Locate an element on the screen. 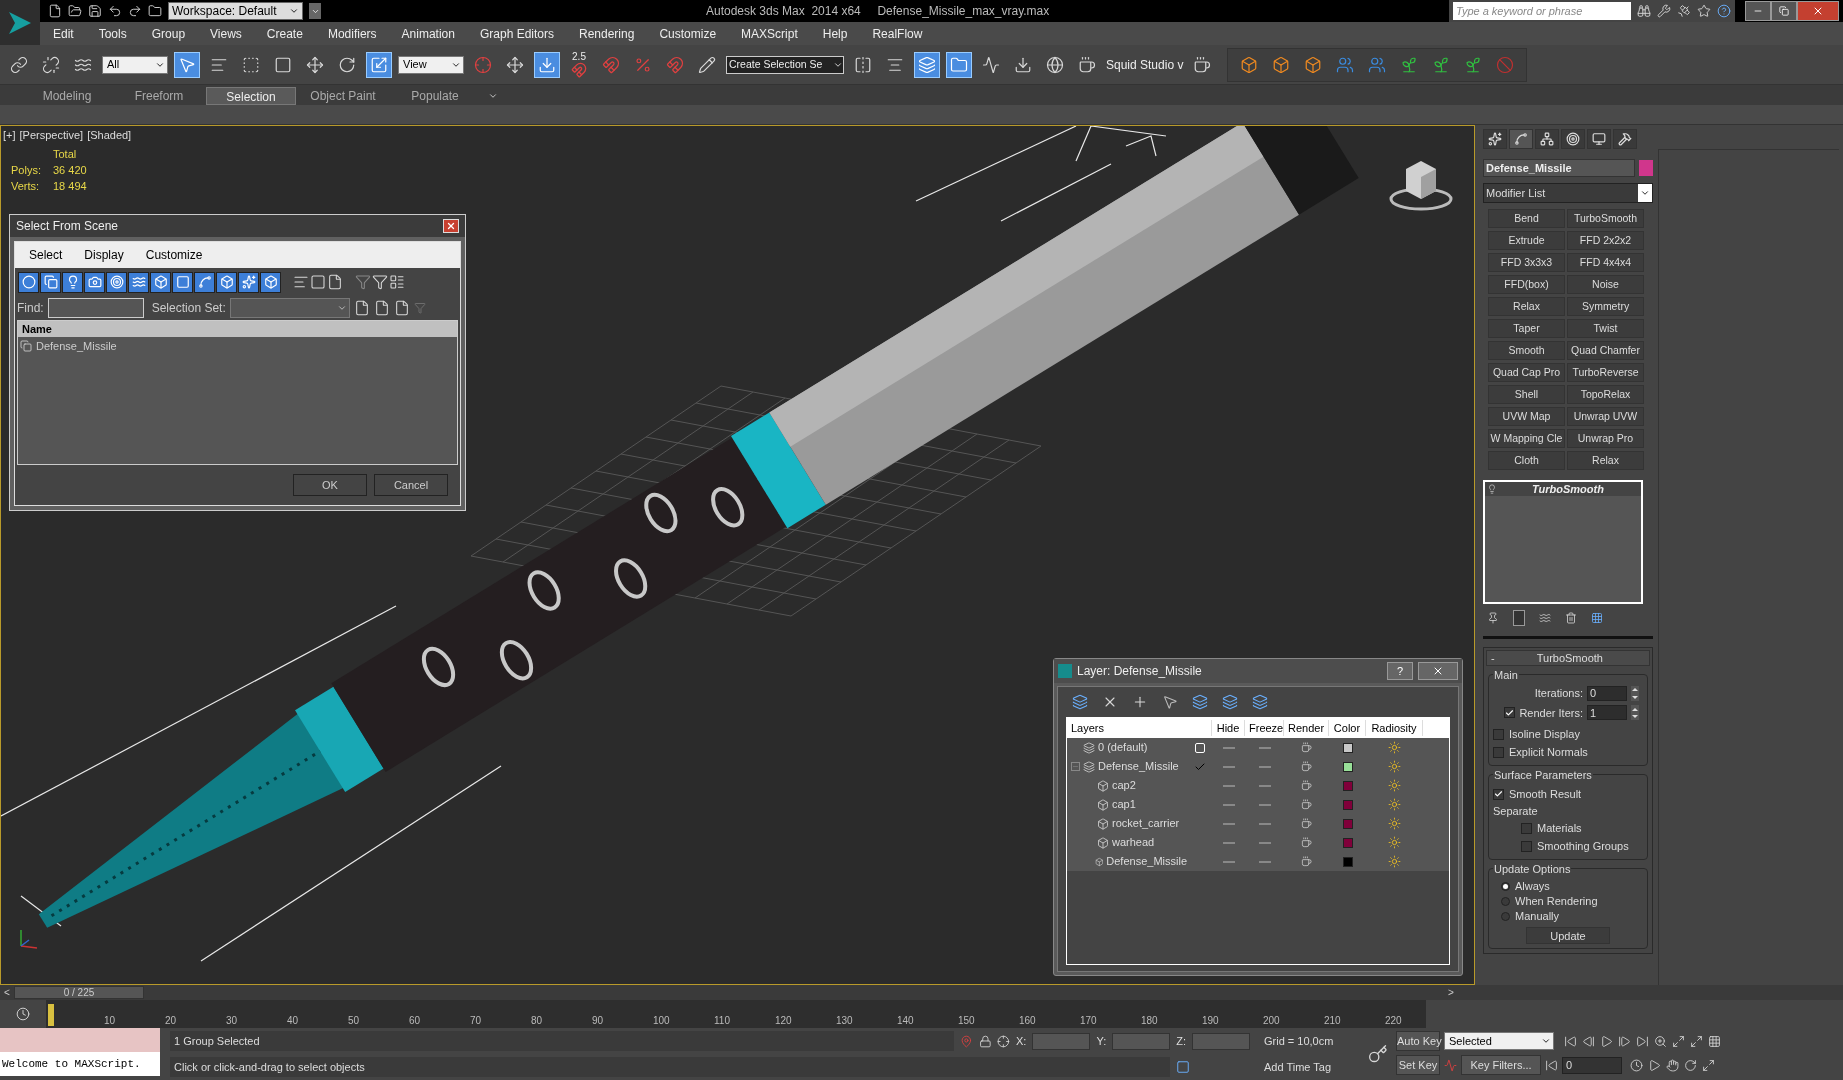 Image resolution: width=1843 pixels, height=1080 pixels. column-header: Freeze is located at coordinates (1264, 728).